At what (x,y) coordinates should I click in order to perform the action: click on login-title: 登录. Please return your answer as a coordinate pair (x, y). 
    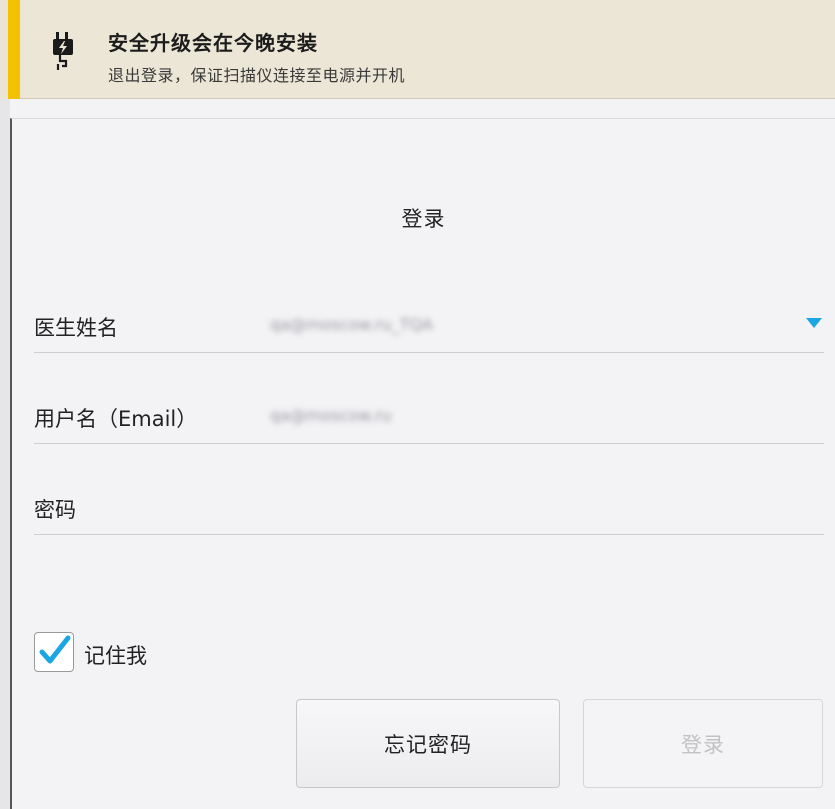
    Looking at the image, I should click on (423, 219).